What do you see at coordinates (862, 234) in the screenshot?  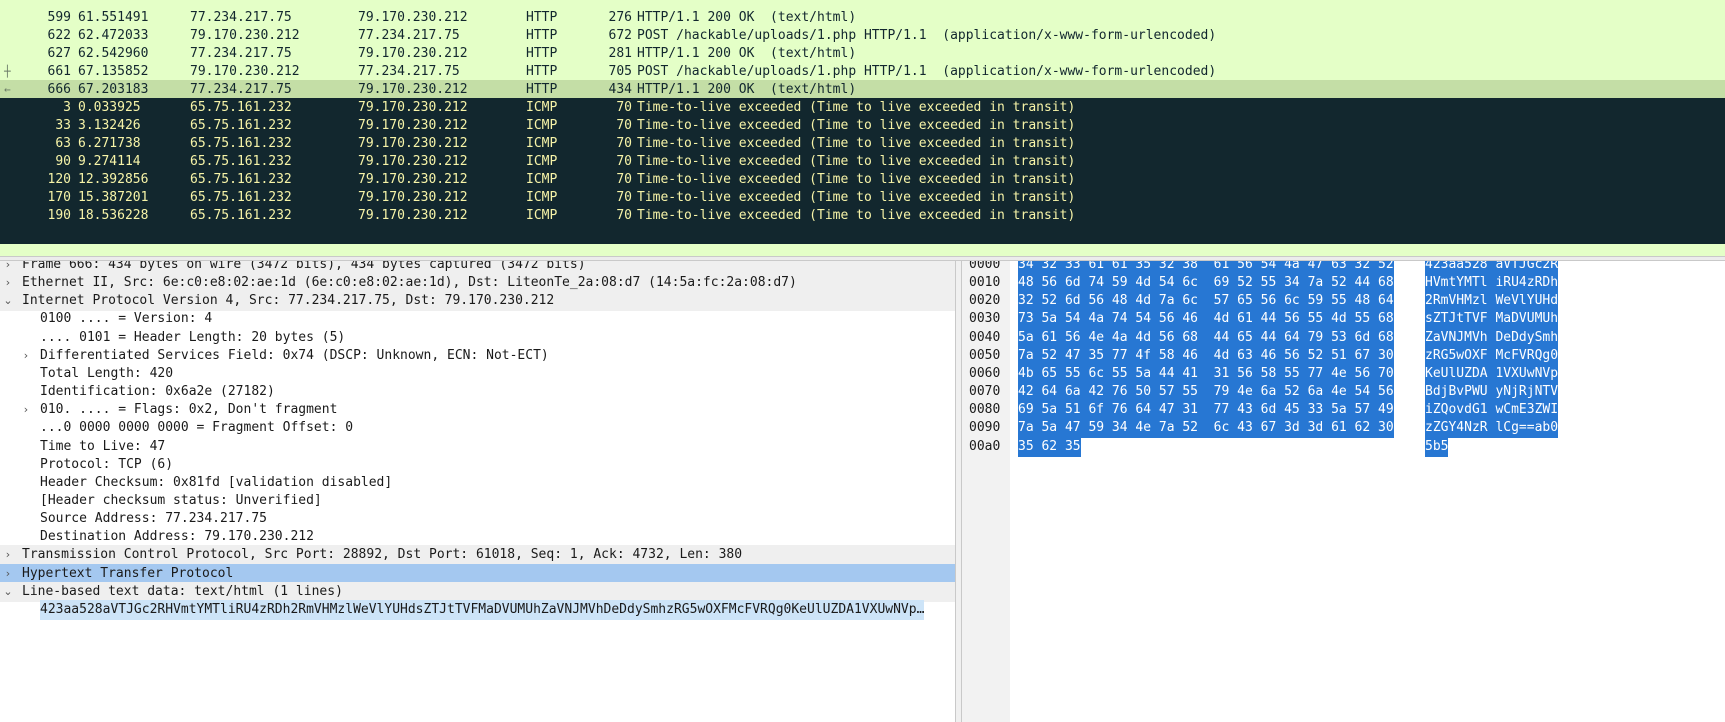 I see `packet-row` at bounding box center [862, 234].